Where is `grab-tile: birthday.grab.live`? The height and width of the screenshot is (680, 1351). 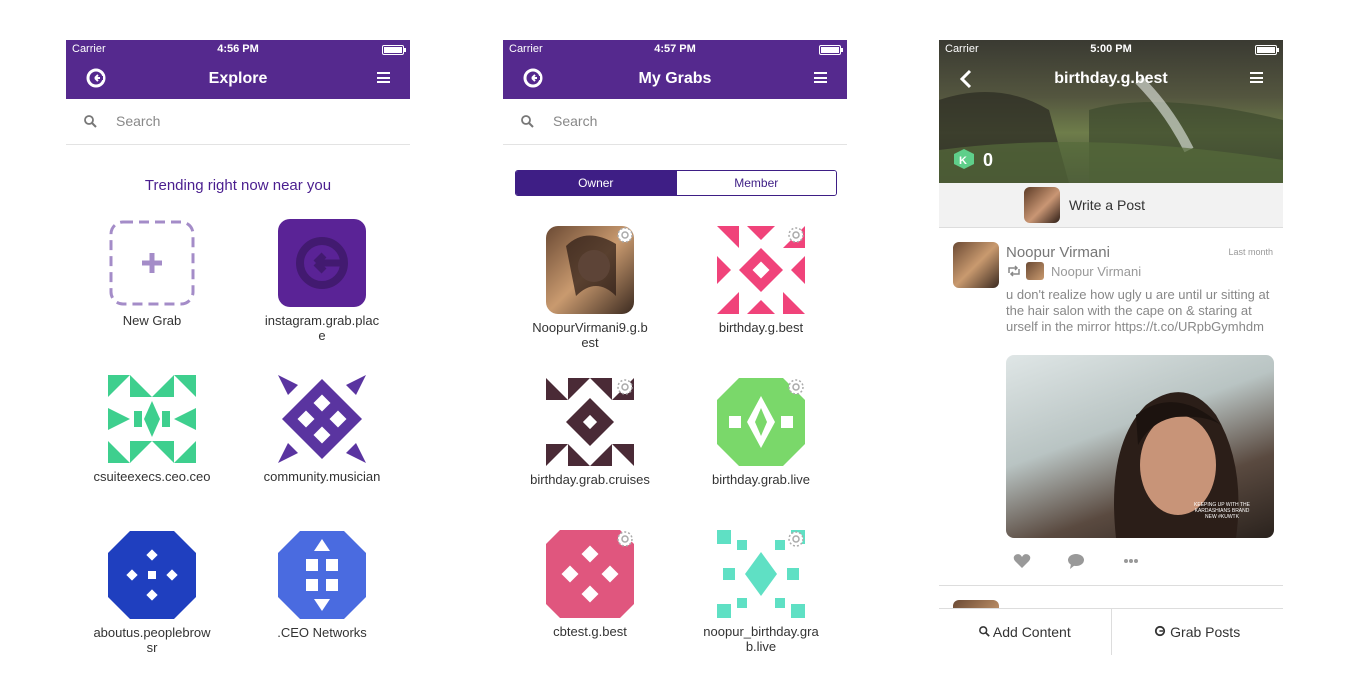 grab-tile: birthday.grab.live is located at coordinates (761, 432).